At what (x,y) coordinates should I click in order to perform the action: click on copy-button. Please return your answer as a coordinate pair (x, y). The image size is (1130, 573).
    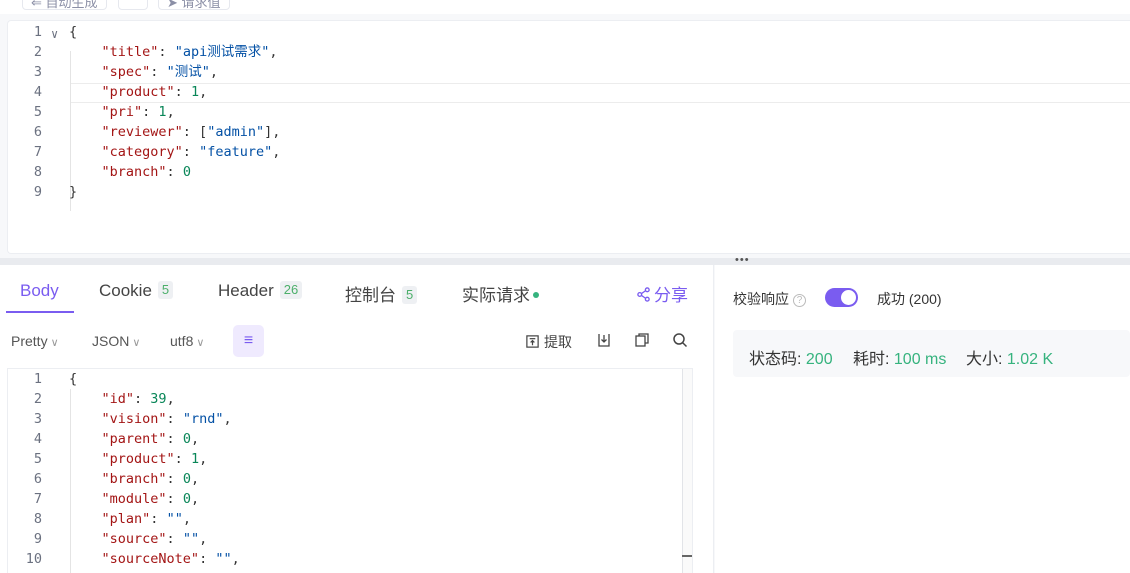
    Looking at the image, I should click on (642, 341).